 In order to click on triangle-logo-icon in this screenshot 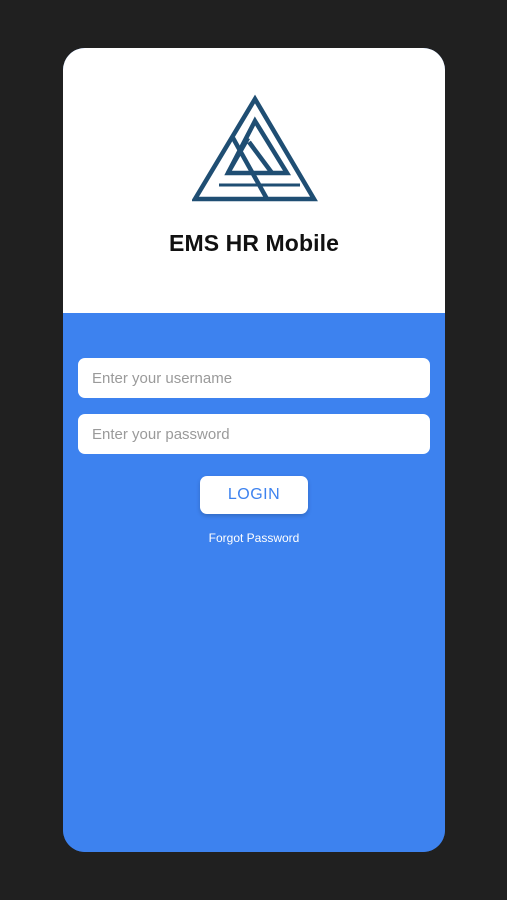, I will do `click(254, 148)`.